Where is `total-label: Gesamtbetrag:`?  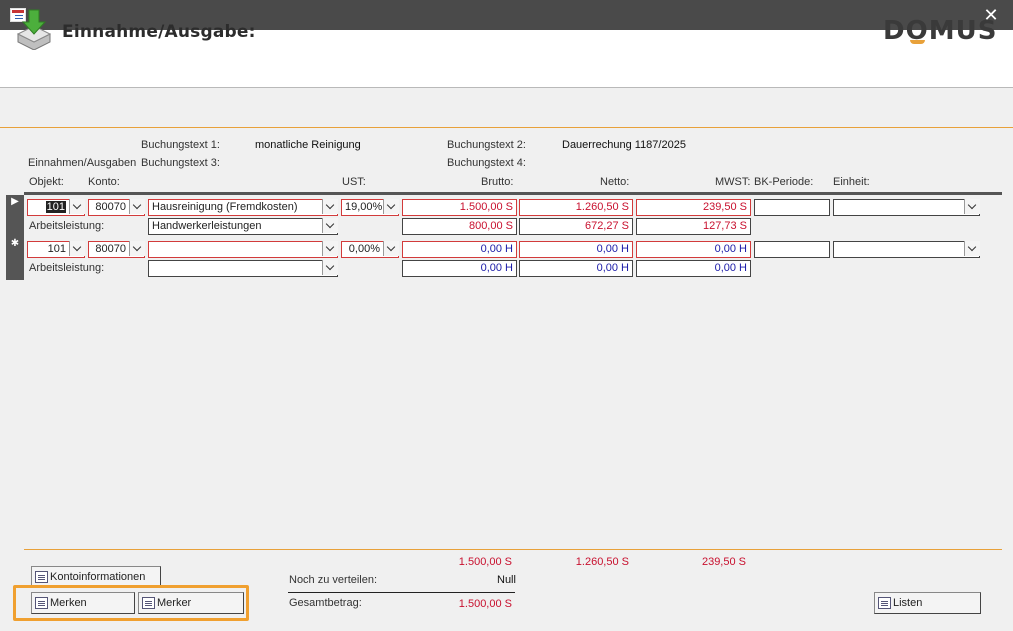
total-label: Gesamtbetrag: is located at coordinates (325, 603).